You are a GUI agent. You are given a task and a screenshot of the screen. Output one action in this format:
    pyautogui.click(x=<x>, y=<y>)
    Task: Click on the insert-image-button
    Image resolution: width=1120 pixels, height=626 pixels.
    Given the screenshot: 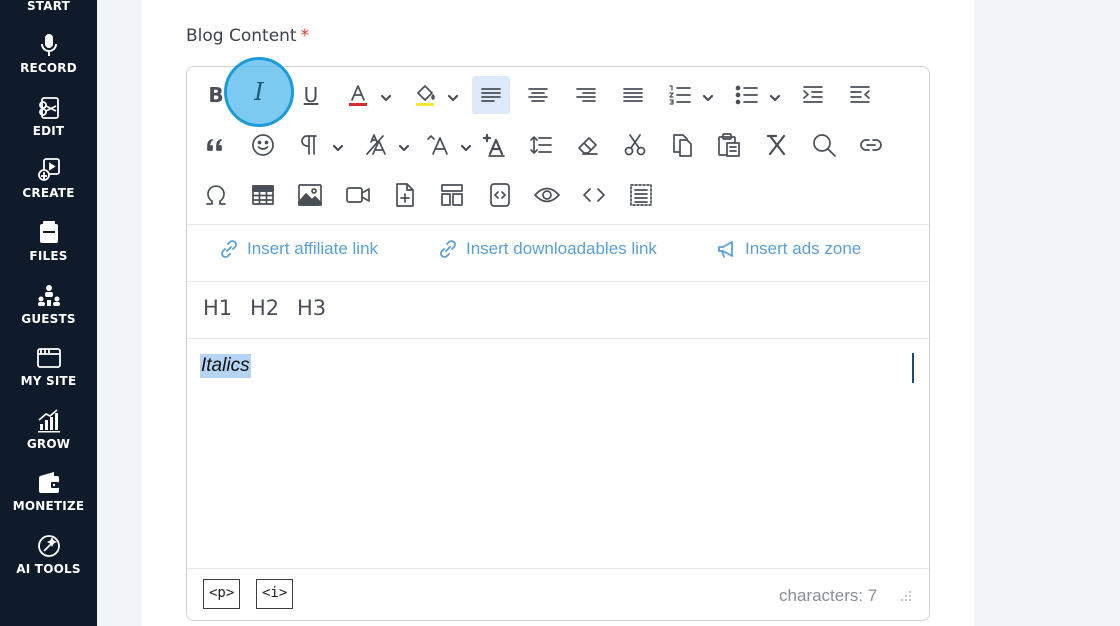 What is the action you would take?
    pyautogui.click(x=310, y=195)
    